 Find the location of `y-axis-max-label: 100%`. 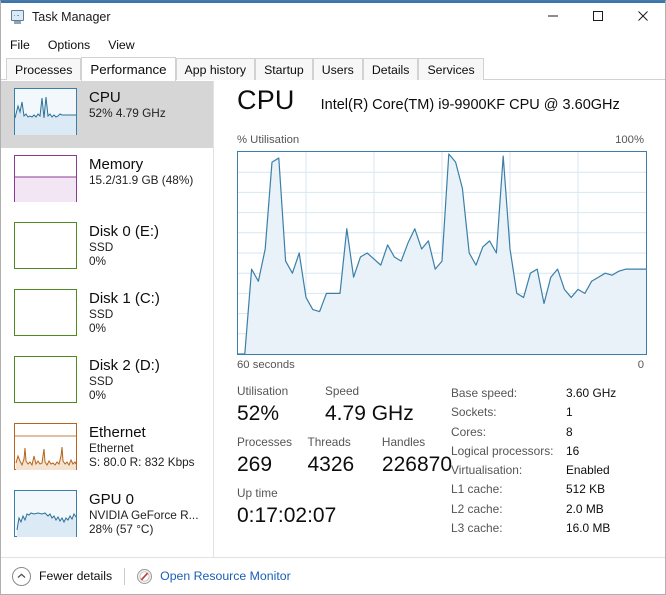

y-axis-max-label: 100% is located at coordinates (629, 140).